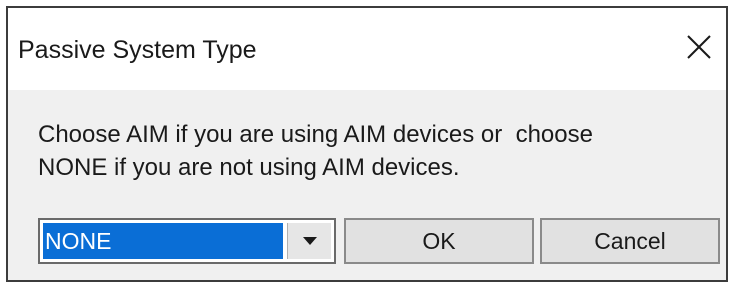  I want to click on dropdown-button, so click(309, 241).